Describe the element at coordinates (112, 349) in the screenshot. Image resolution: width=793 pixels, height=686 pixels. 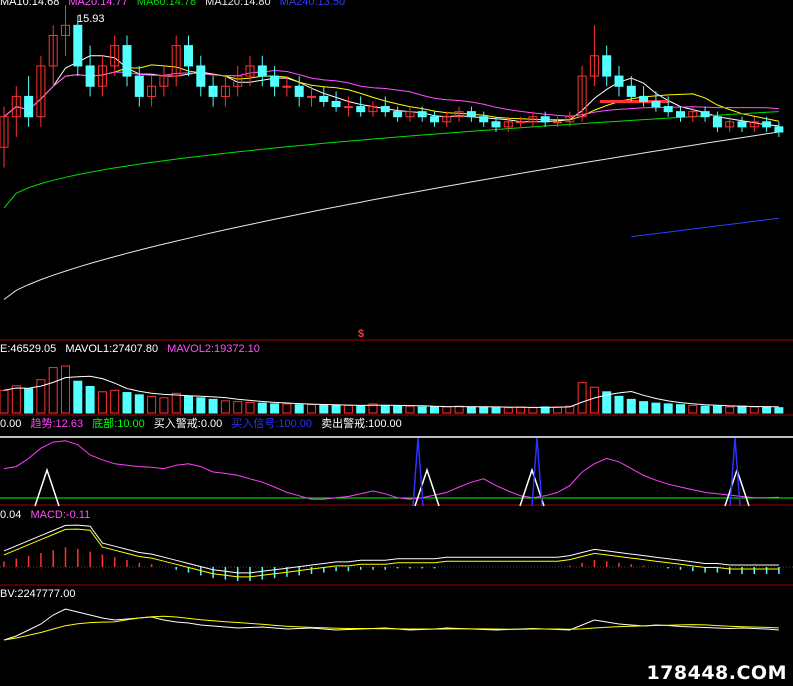
I see `legend-mavol1: MAVOL1:27407.80` at that location.